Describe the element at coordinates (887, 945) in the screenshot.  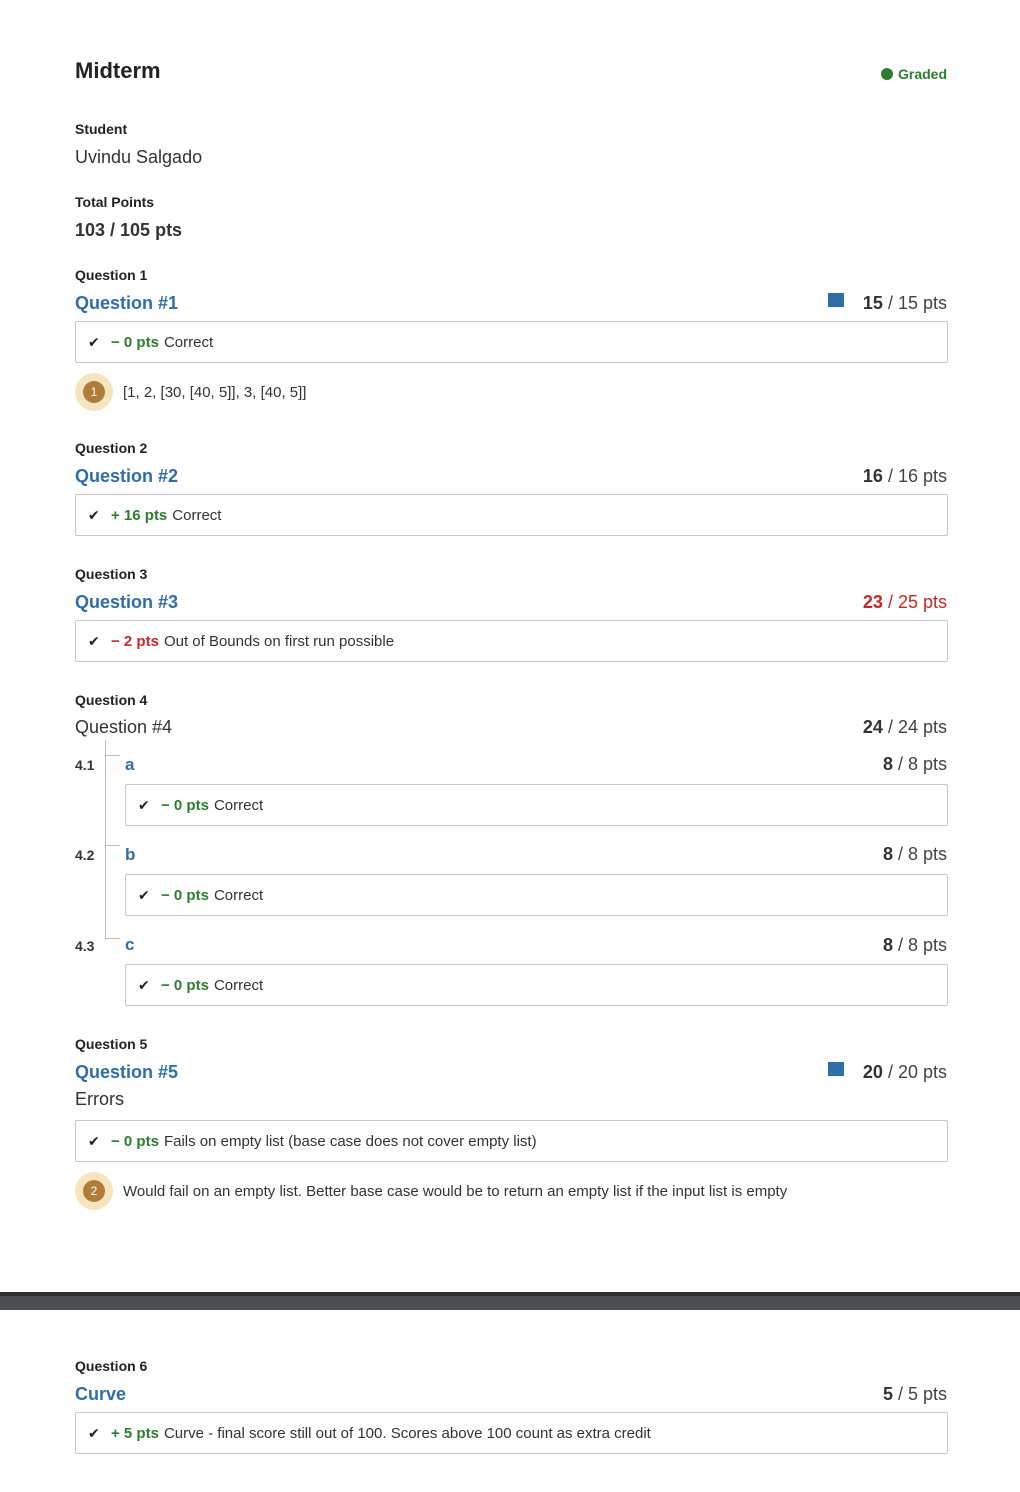
I see `subquestion-4-3-earned: 8` at that location.